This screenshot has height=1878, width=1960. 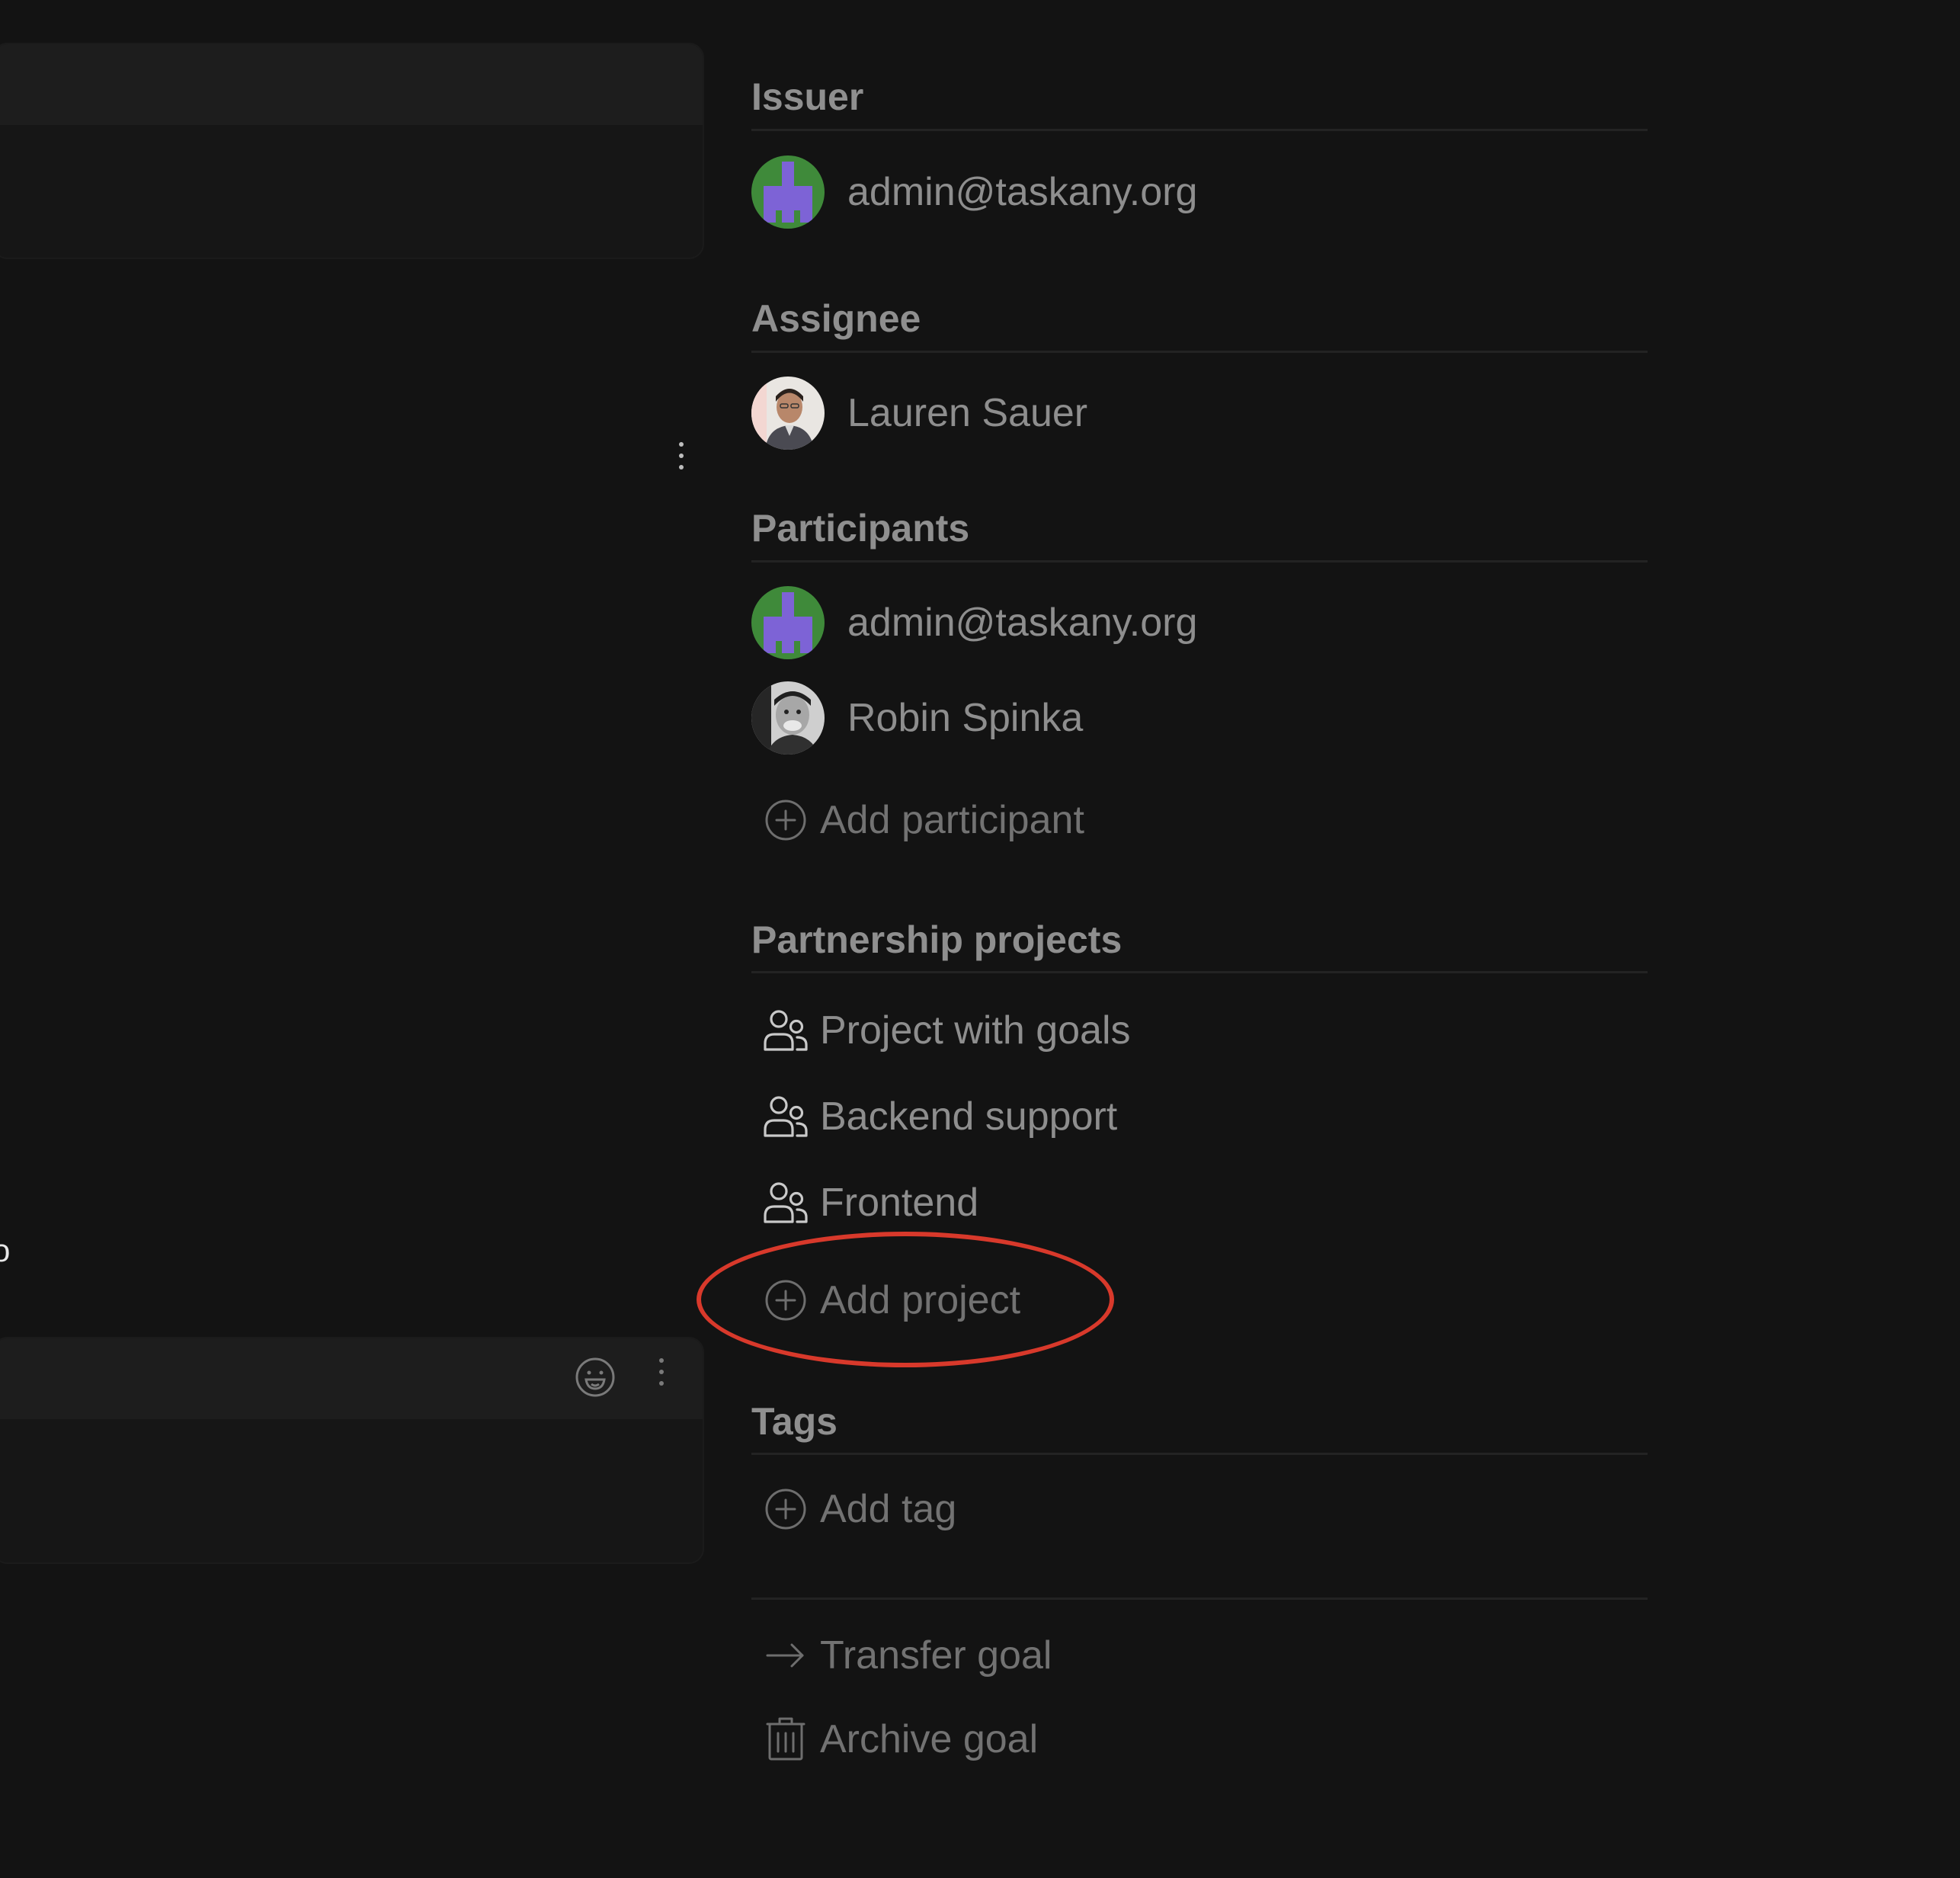 I want to click on project-name: Project with goals, so click(x=975, y=1030).